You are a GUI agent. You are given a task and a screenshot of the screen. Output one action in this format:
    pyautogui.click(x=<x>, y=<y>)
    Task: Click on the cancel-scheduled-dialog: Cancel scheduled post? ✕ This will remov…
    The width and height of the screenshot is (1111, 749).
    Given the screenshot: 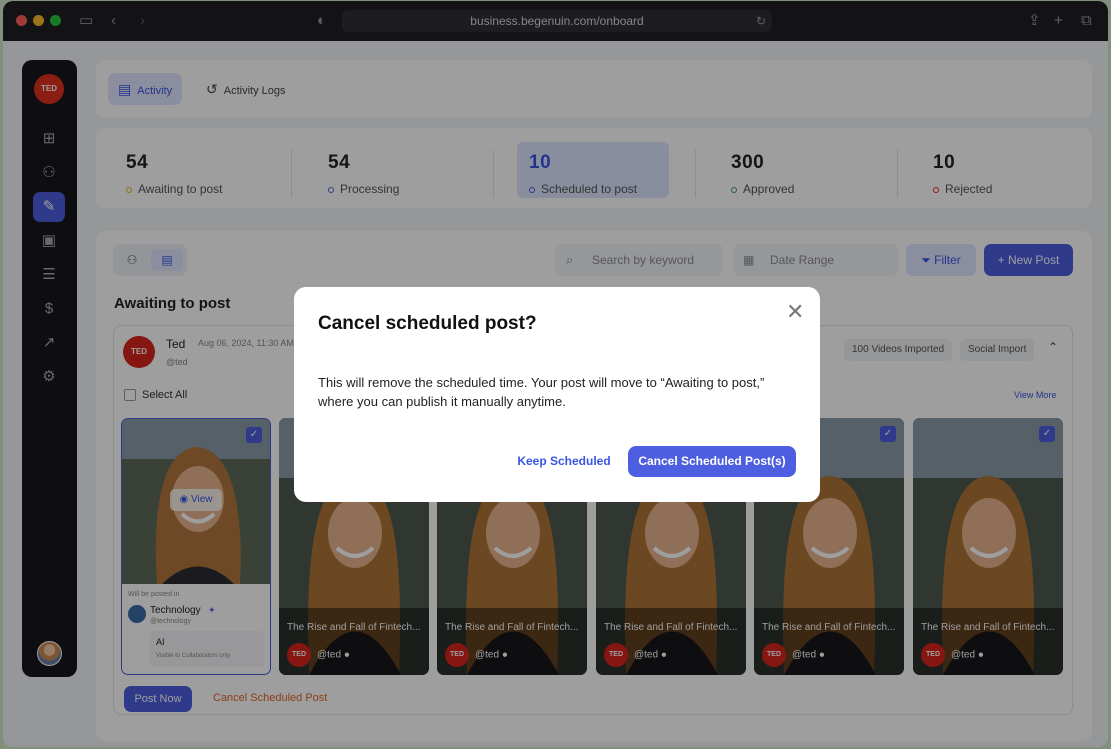 What is the action you would take?
    pyautogui.click(x=557, y=394)
    